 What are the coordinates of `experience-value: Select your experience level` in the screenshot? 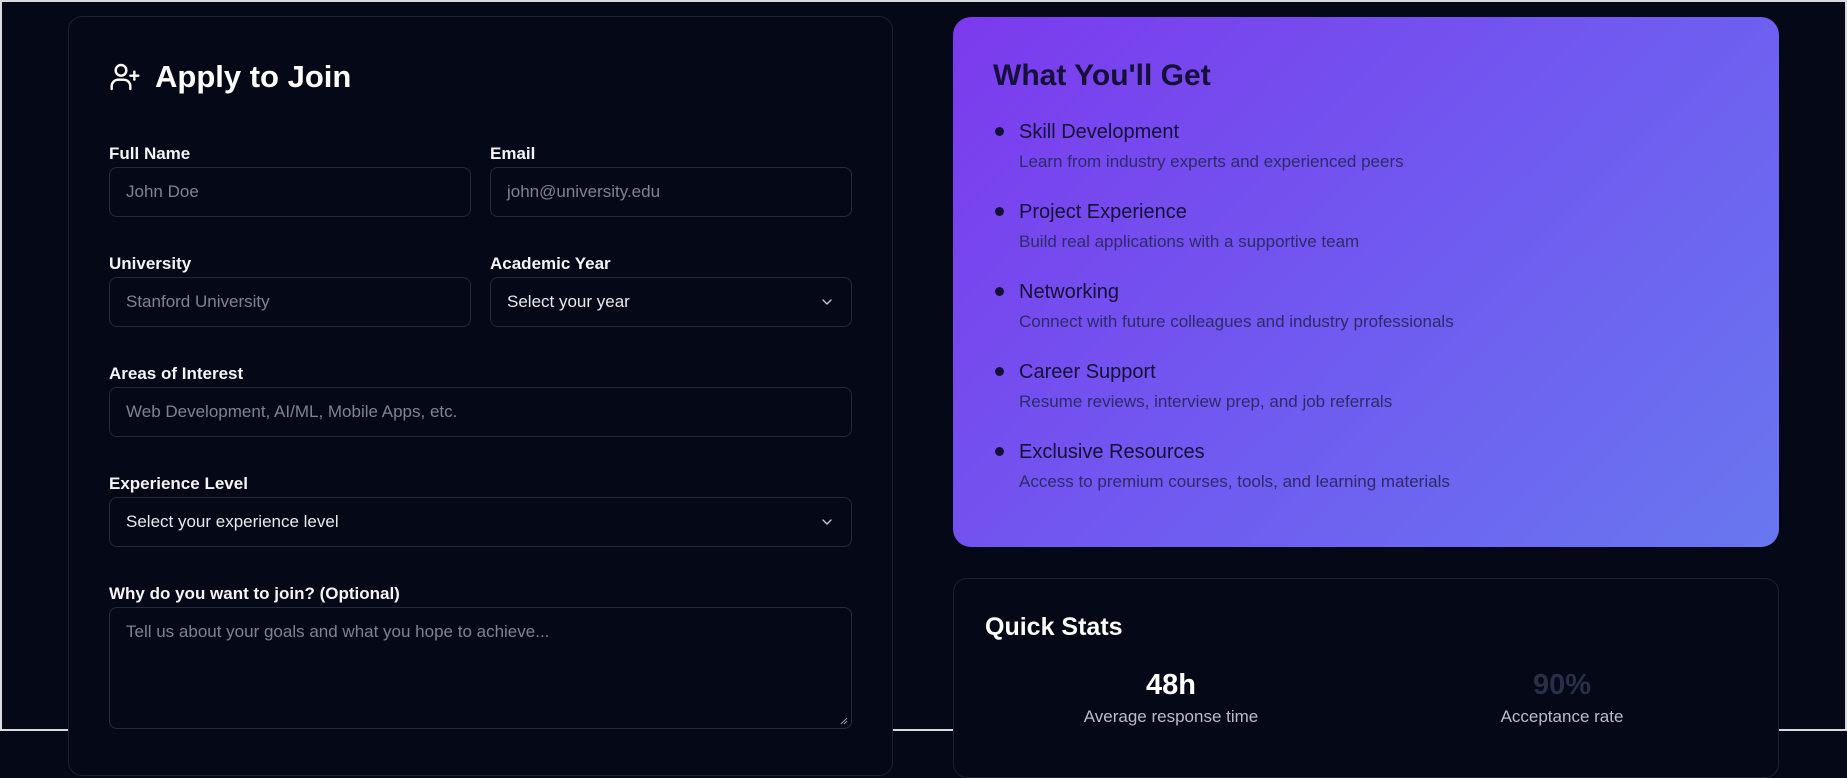 It's located at (232, 521).